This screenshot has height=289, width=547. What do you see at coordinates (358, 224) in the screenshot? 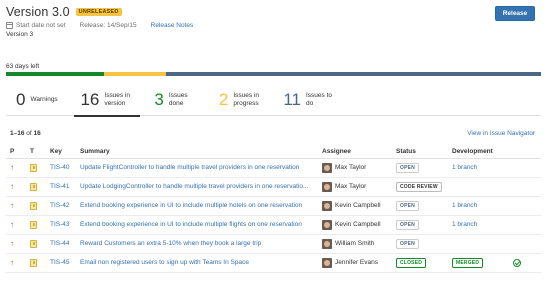
I see `assignee-name: Kevin Campbell` at bounding box center [358, 224].